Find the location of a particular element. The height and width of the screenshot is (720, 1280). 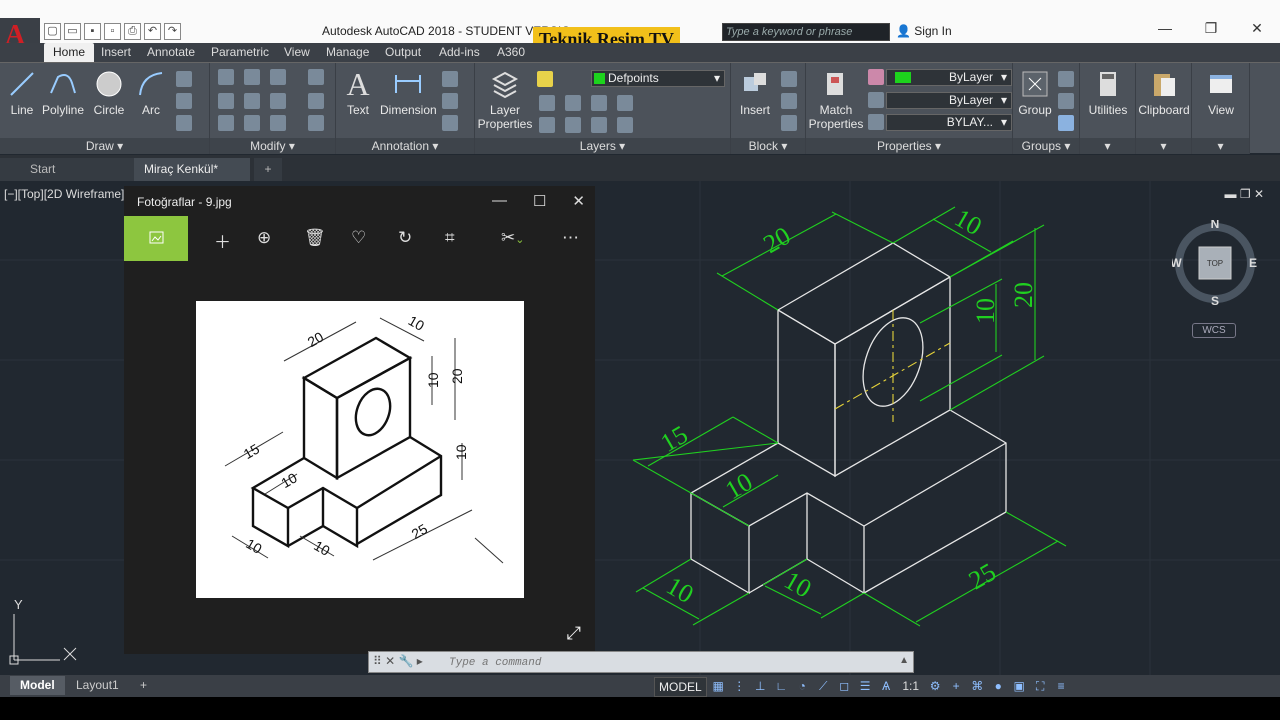

tab-manage: Manage is located at coordinates (347, 52).